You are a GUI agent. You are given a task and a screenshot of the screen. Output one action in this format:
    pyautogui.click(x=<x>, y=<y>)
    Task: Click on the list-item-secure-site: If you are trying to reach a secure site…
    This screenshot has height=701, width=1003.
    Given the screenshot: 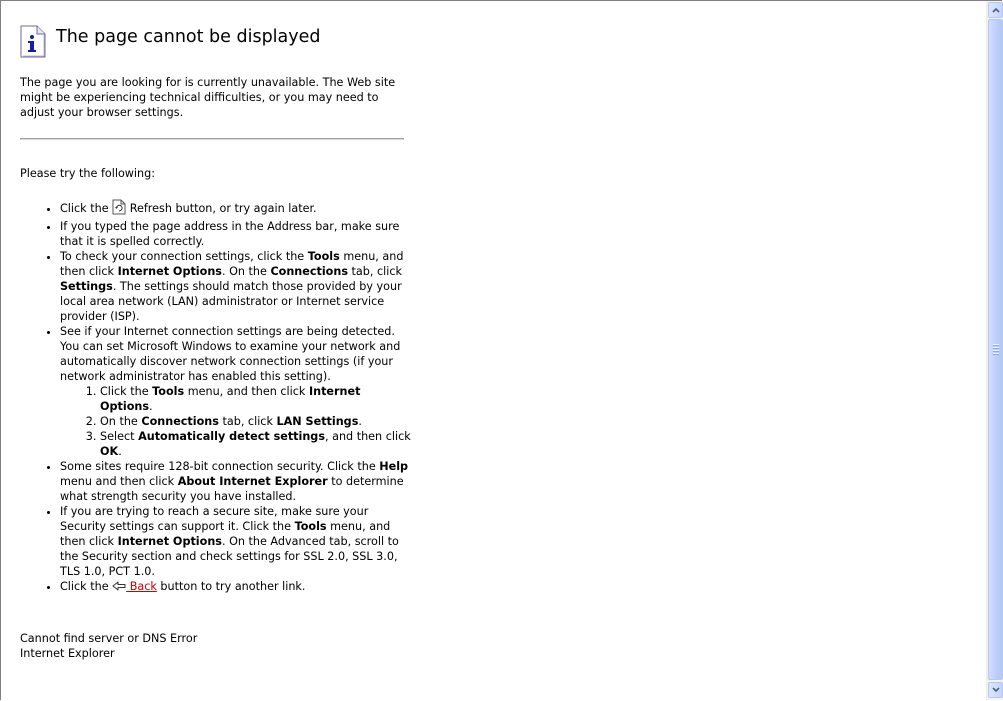 What is the action you would take?
    pyautogui.click(x=236, y=541)
    